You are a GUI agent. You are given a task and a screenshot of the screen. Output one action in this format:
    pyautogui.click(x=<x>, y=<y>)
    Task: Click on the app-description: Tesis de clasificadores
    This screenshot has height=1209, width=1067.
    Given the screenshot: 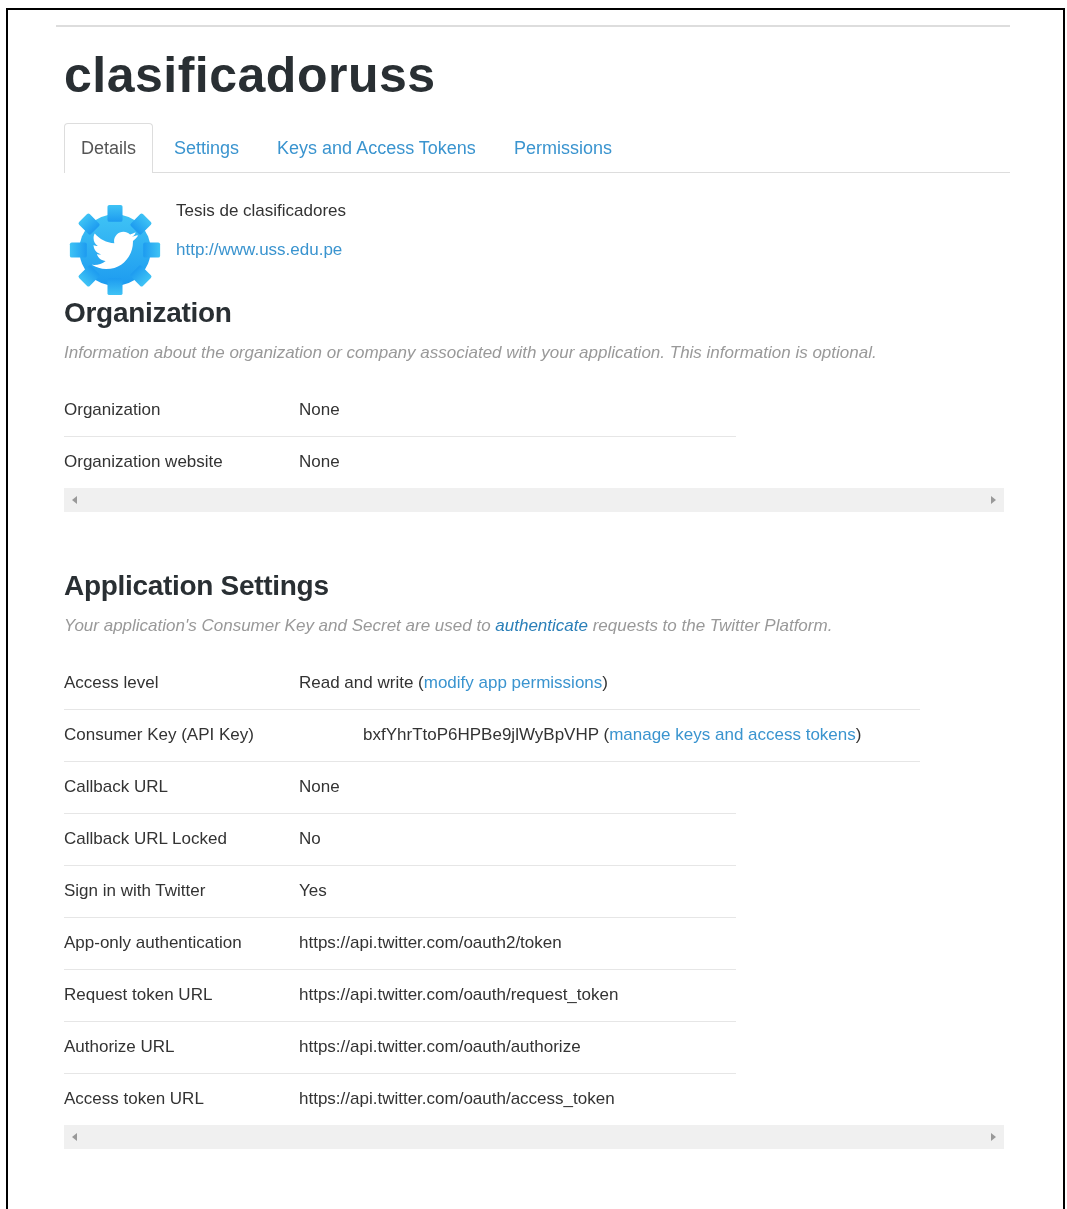 What is the action you would take?
    pyautogui.click(x=261, y=211)
    